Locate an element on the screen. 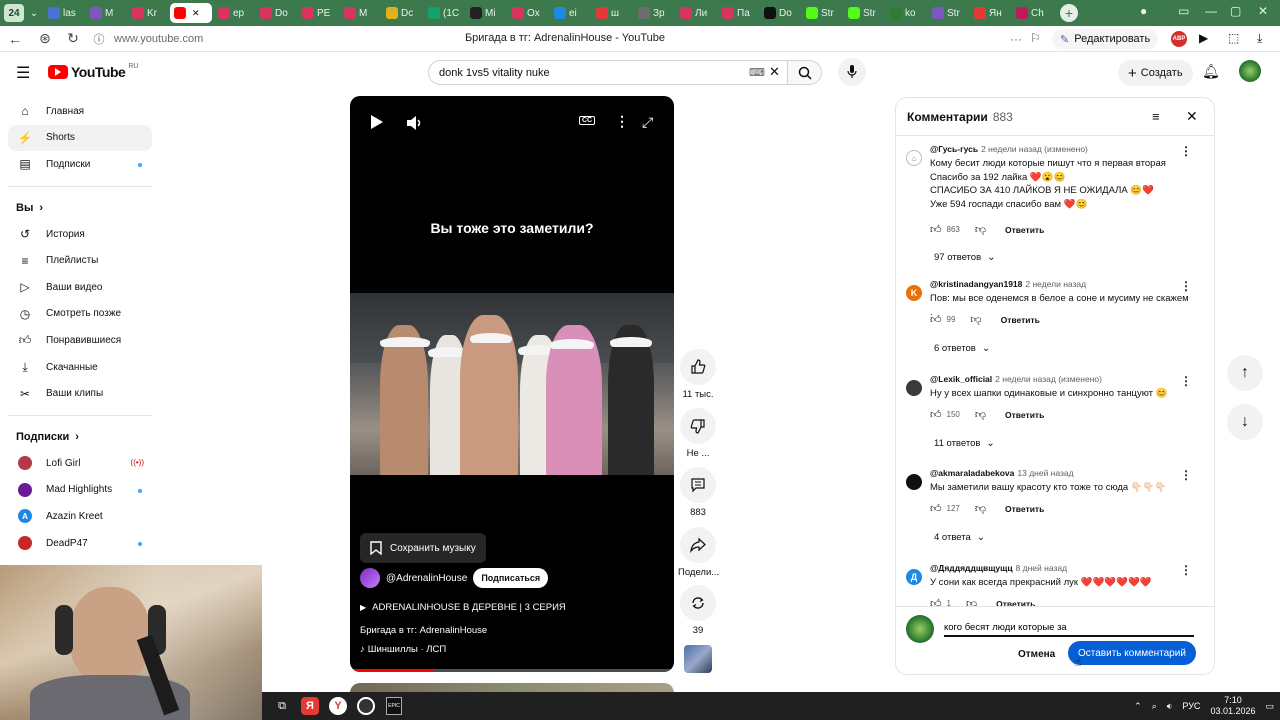  browser-tab: Ян is located at coordinates (990, 13).